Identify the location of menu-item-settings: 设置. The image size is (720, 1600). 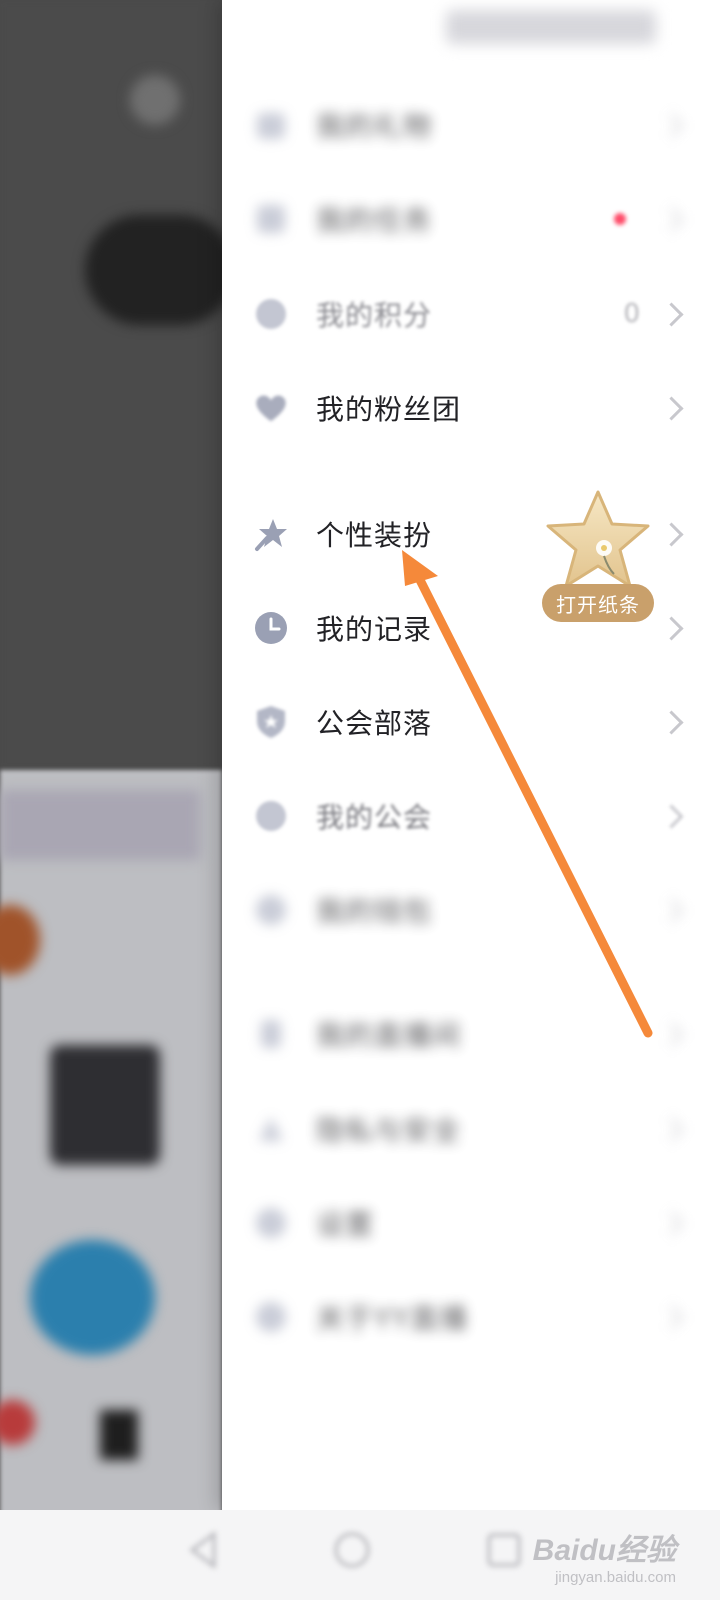
(471, 1223).